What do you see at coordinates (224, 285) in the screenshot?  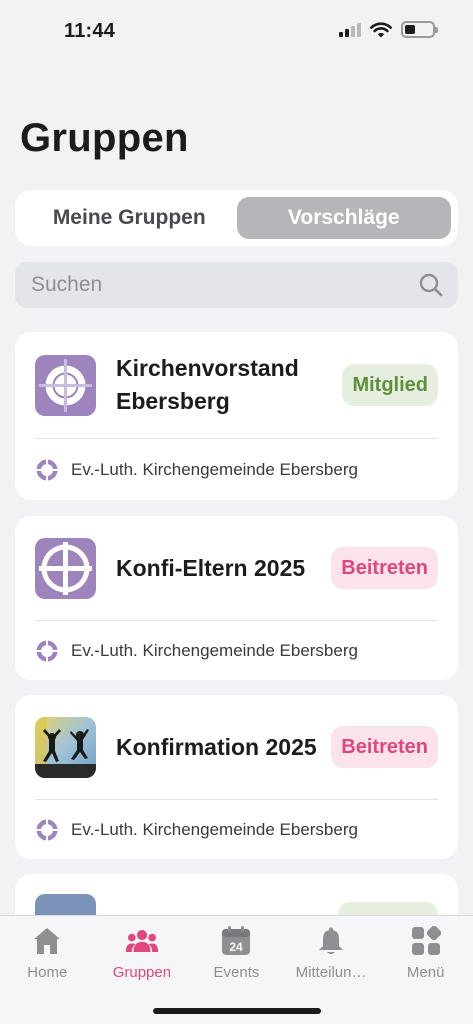 I see `search-input` at bounding box center [224, 285].